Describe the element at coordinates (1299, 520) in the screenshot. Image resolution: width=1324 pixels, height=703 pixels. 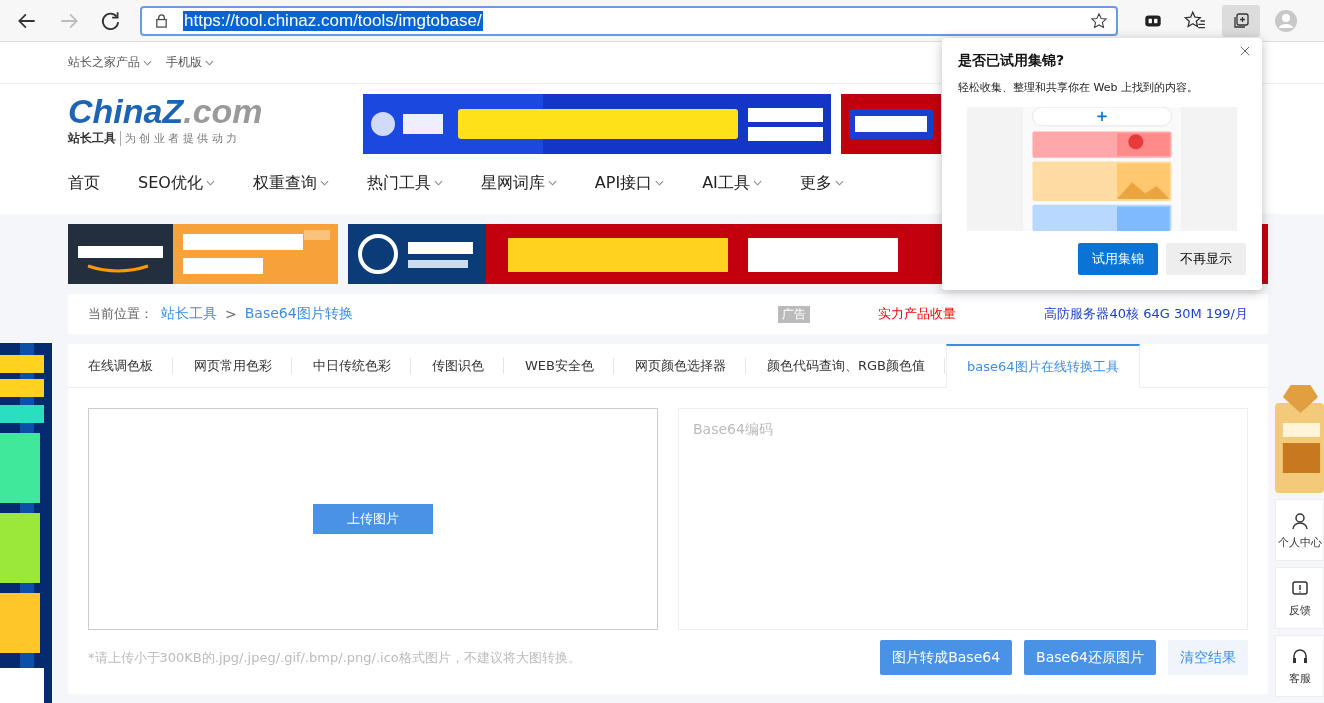
I see `user-icon` at that location.